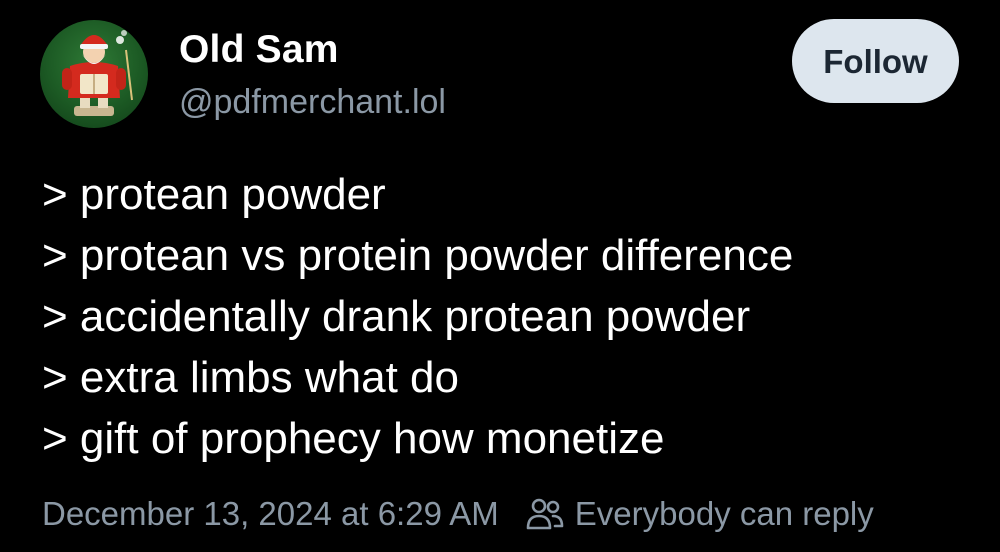  Describe the element at coordinates (312, 102) in the screenshot. I see `author-handle: @pdfmerchant.lol` at that location.